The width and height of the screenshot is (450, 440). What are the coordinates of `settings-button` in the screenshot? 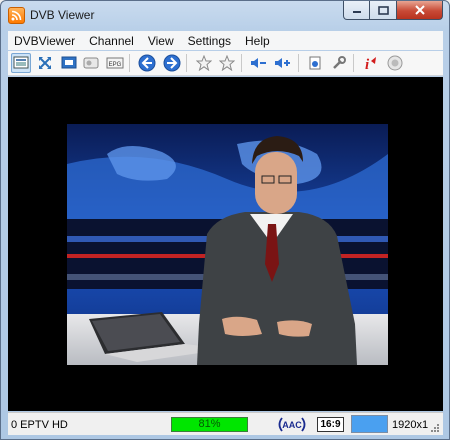 It's located at (339, 63).